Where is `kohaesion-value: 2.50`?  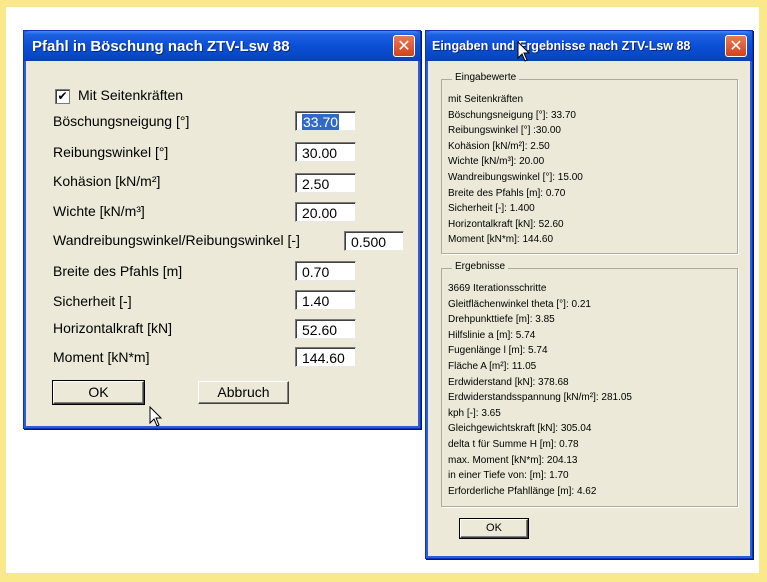 kohaesion-value: 2.50 is located at coordinates (316, 184).